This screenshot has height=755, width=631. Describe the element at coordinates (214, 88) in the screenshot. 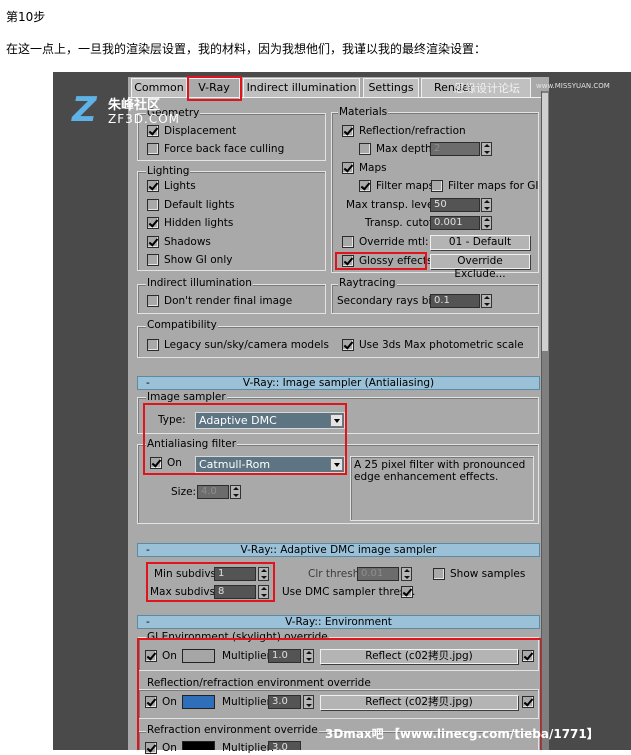

I see `highlight-vray-tab` at that location.